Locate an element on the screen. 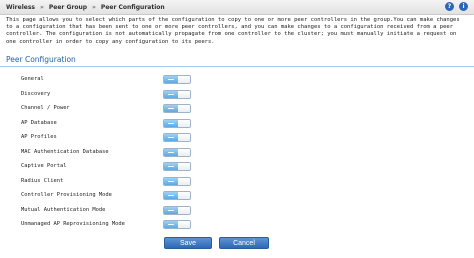 This screenshot has height=258, width=474. config-label: AP Database is located at coordinates (39, 123).